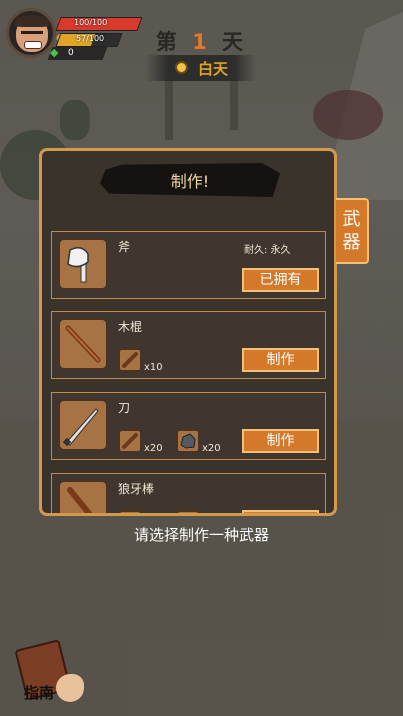  I want to click on day-prefix: 第, so click(168, 42).